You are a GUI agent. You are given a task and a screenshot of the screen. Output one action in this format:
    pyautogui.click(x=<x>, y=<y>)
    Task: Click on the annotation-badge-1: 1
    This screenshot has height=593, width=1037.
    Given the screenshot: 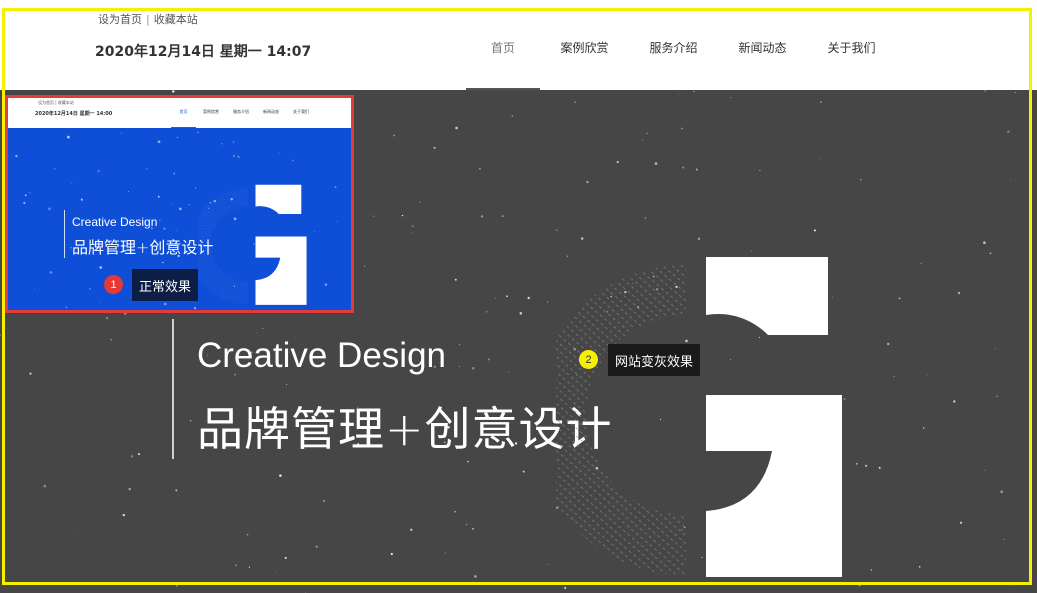 What is the action you would take?
    pyautogui.click(x=113, y=284)
    